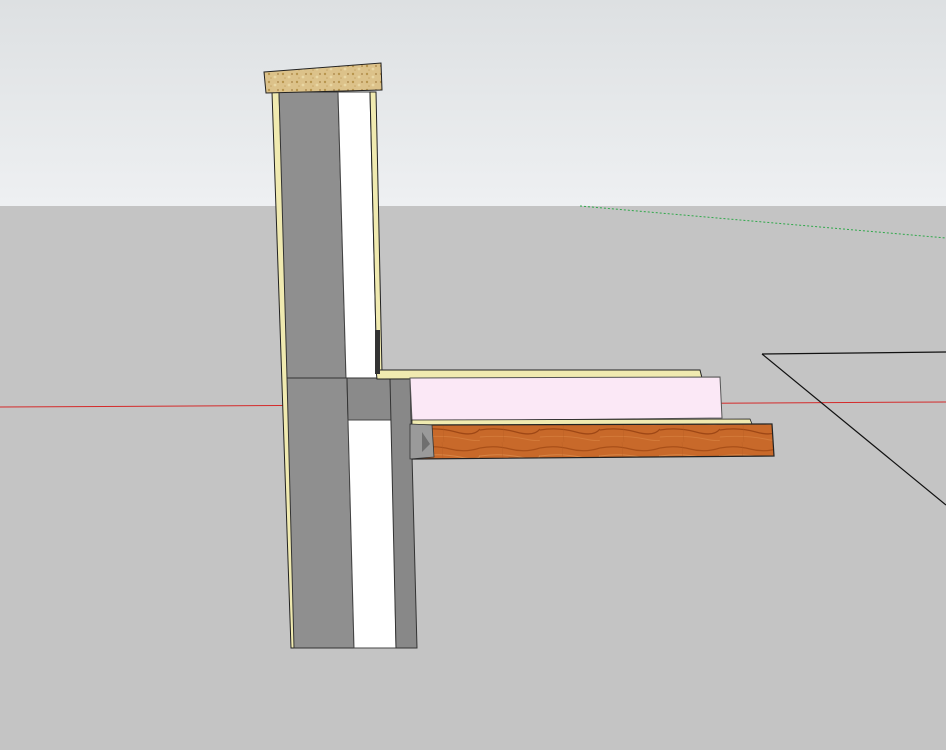  Describe the element at coordinates (566, 399) in the screenshot. I see `floor-insulation` at that location.